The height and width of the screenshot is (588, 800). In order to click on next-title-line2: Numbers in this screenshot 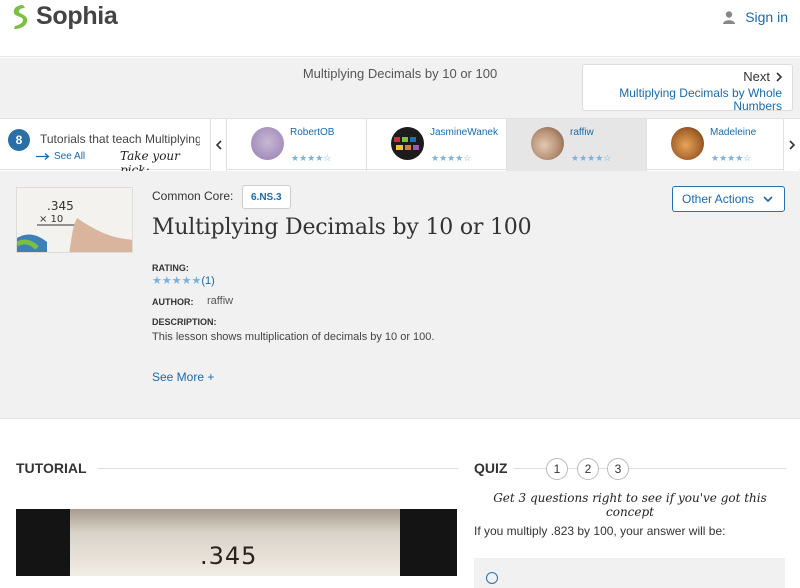, I will do `click(757, 106)`.